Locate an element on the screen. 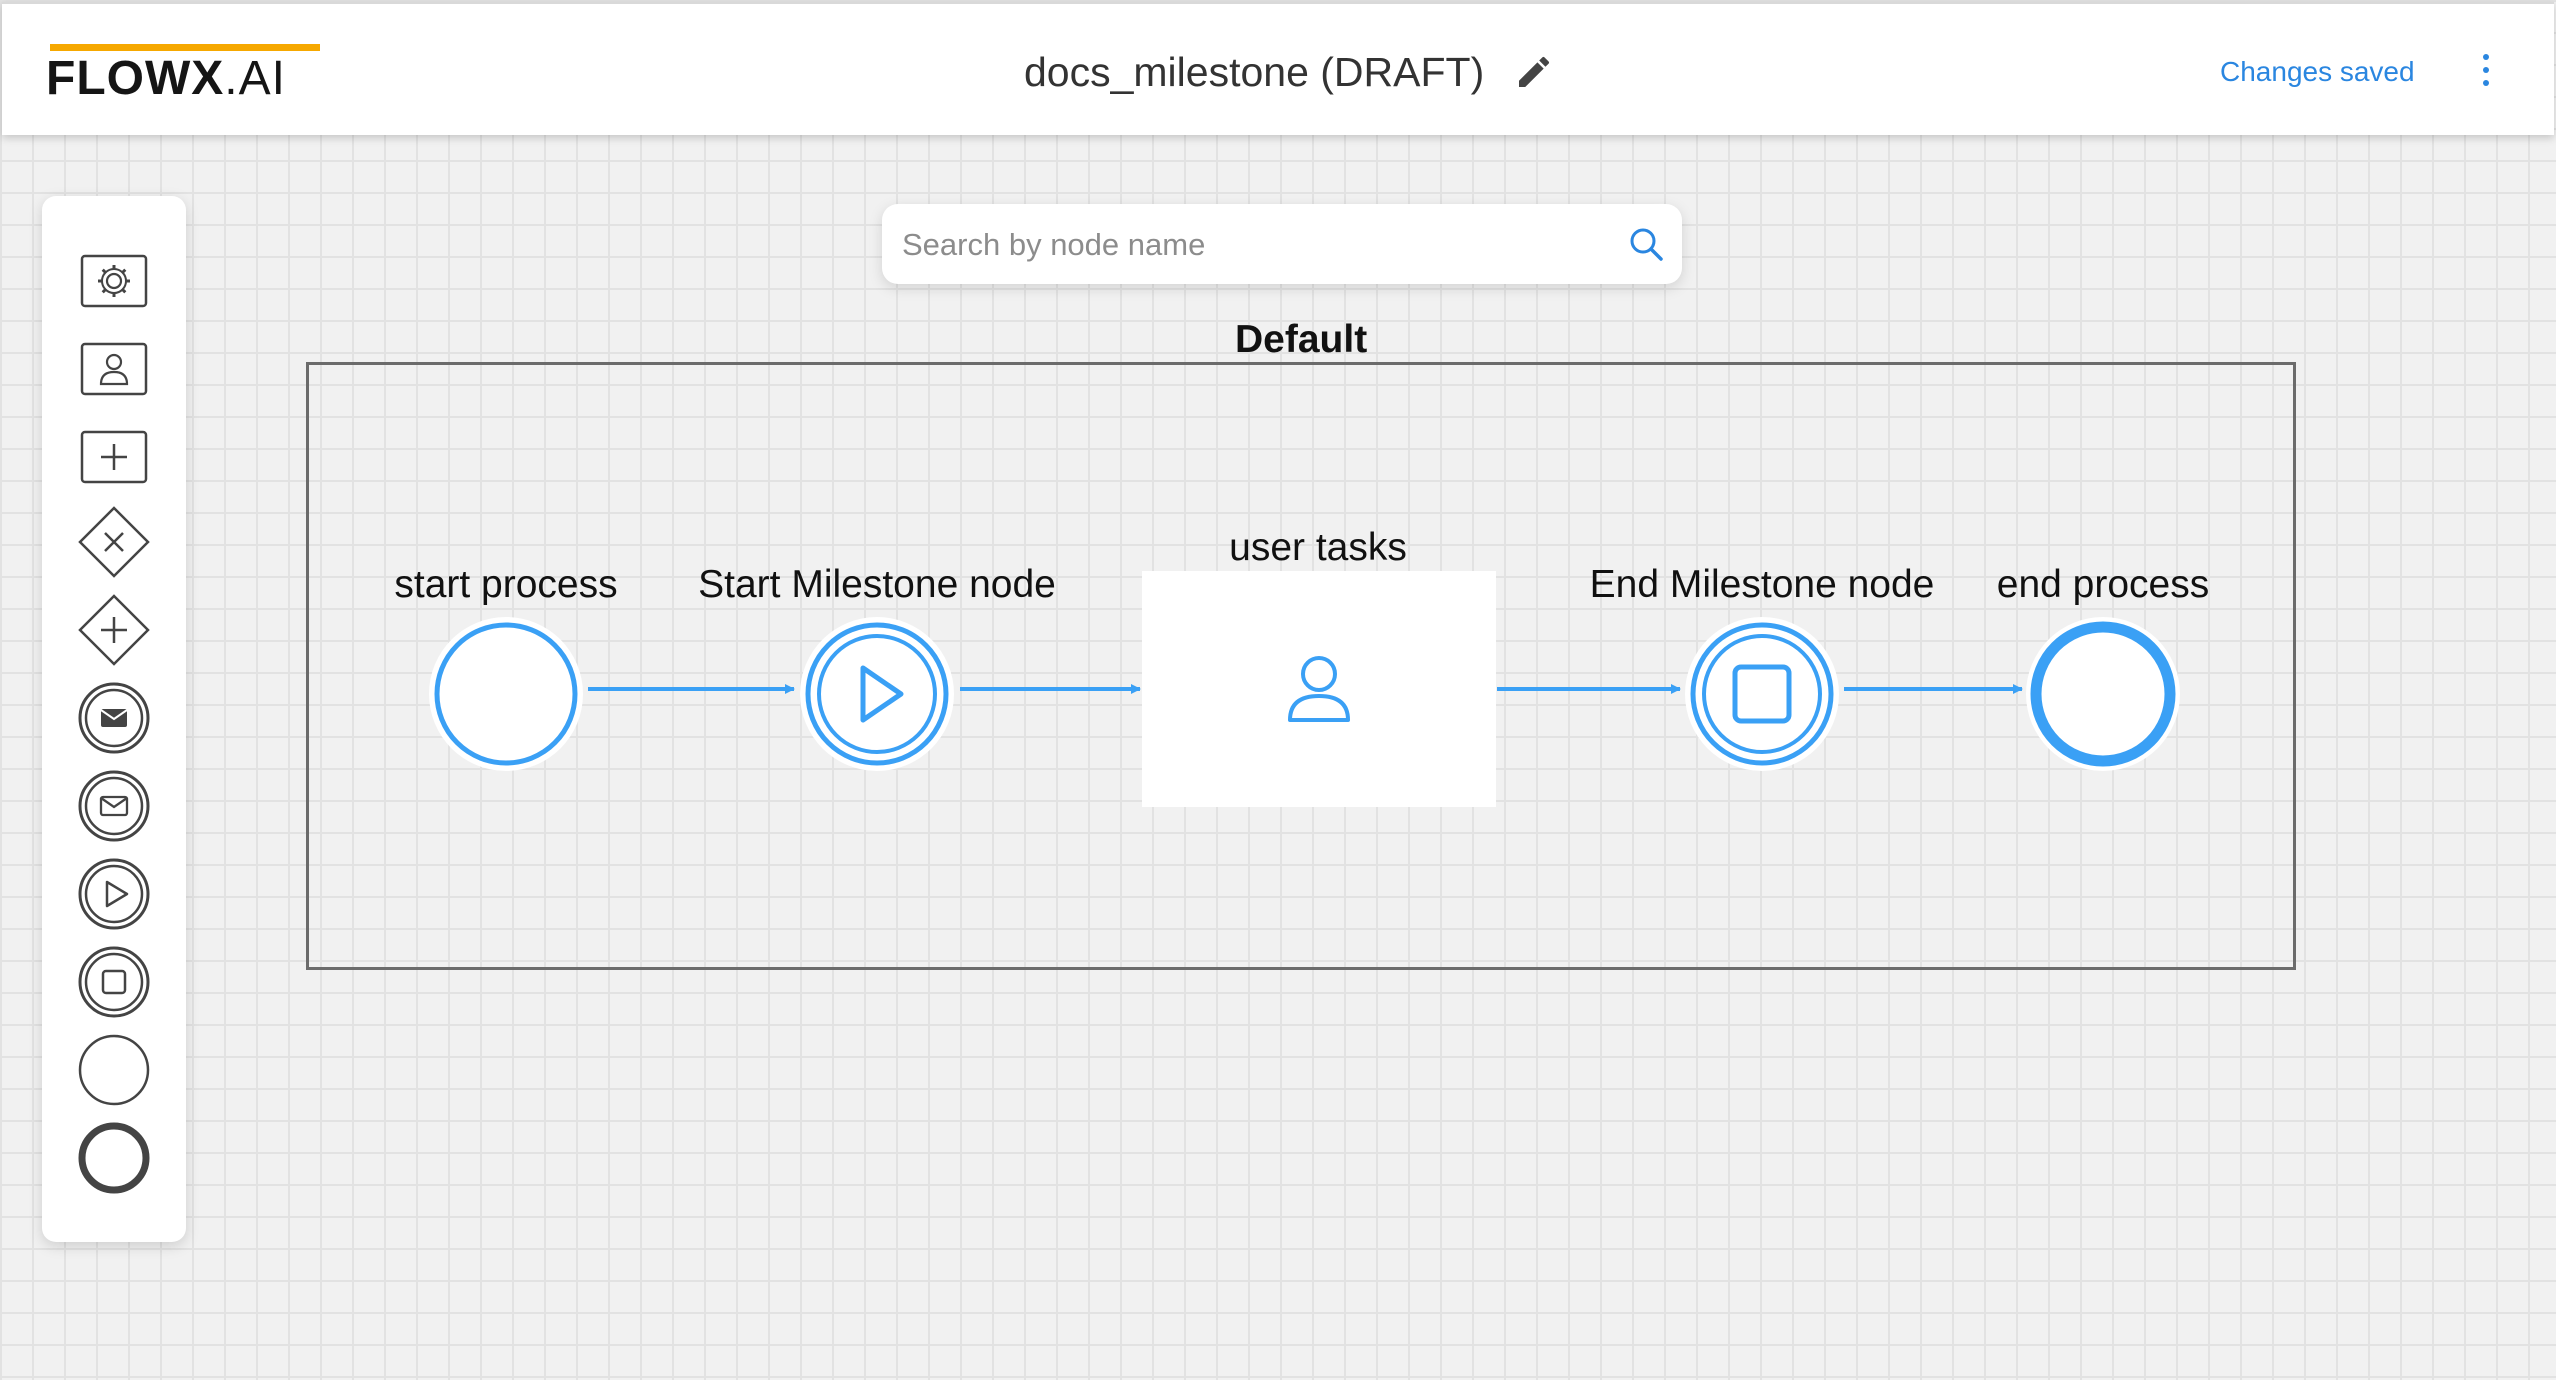 This screenshot has width=2556, height=1380. user-task-node is located at coordinates (1319, 689).